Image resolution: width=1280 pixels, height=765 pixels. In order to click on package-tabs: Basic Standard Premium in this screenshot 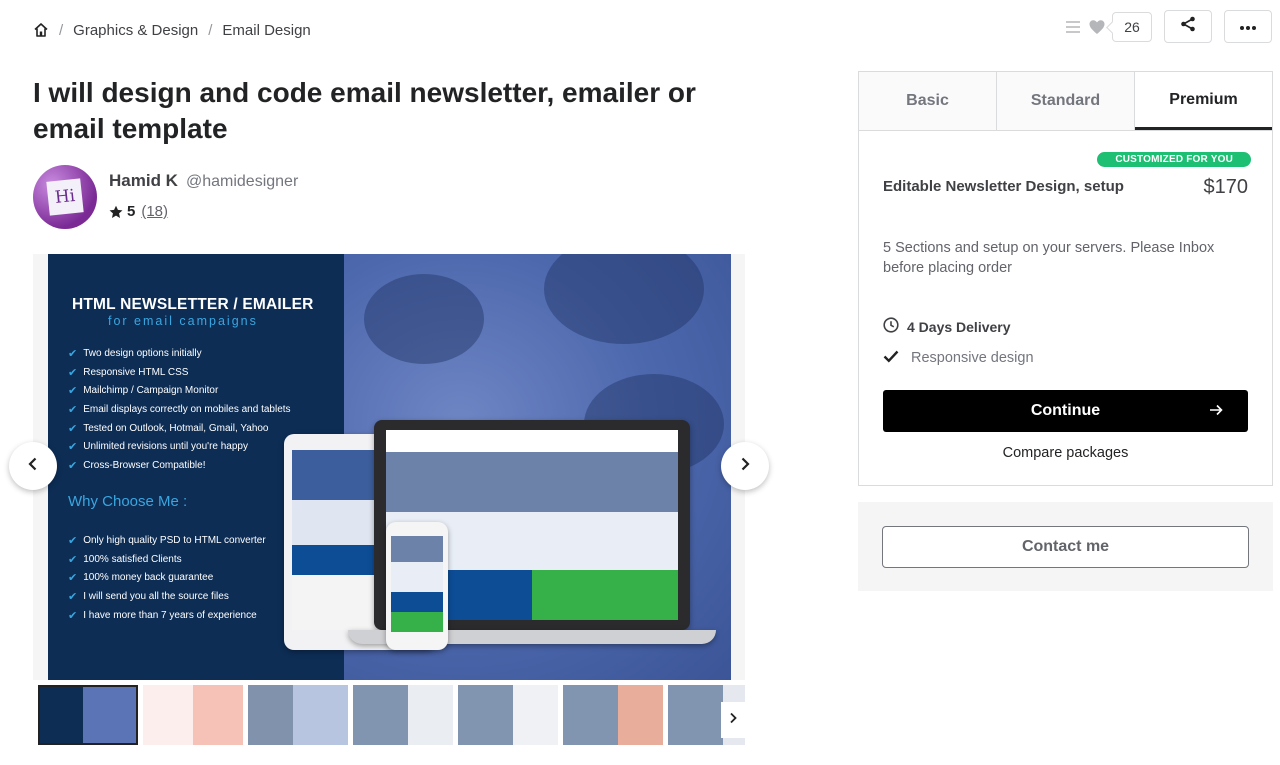, I will do `click(1065, 101)`.